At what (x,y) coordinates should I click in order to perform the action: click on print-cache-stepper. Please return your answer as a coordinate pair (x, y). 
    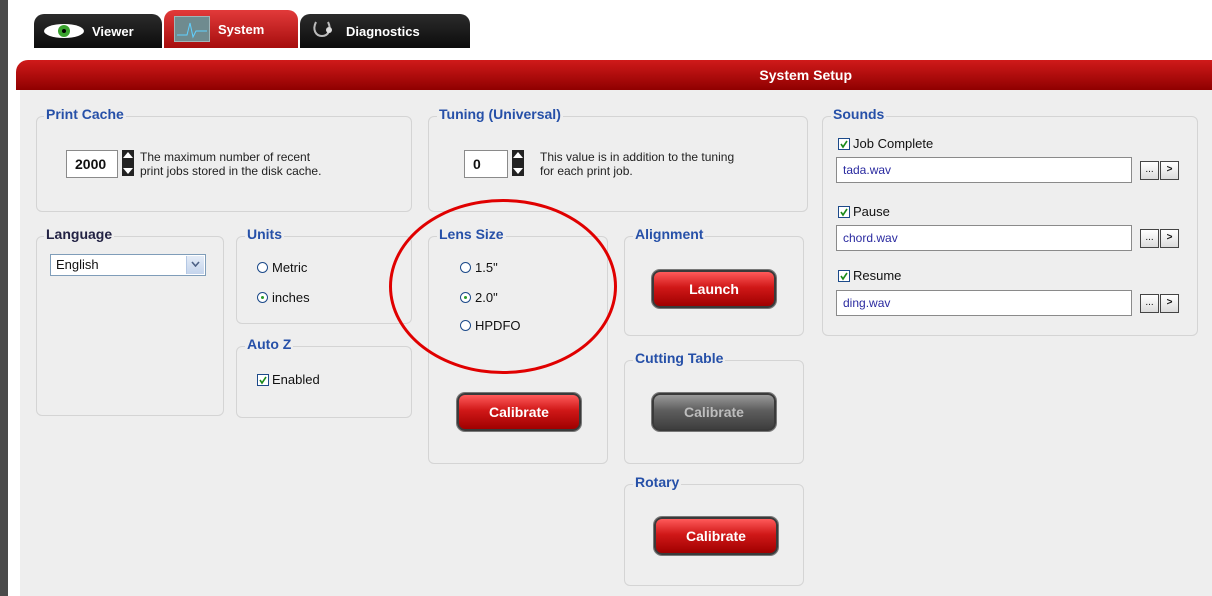
    Looking at the image, I should click on (128, 163).